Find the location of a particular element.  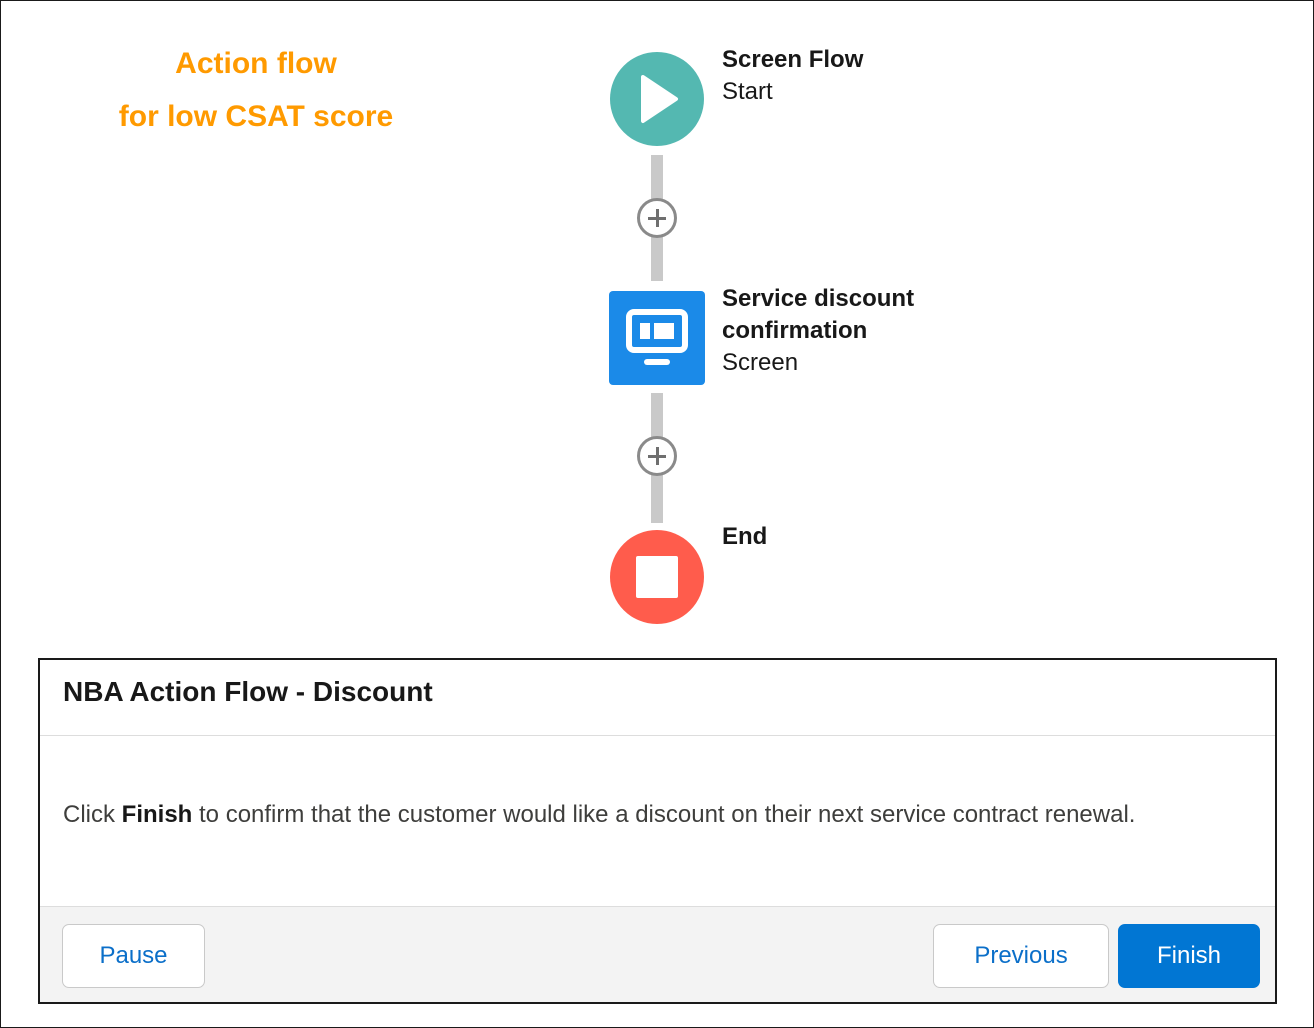

end-node-title: End is located at coordinates (745, 536).